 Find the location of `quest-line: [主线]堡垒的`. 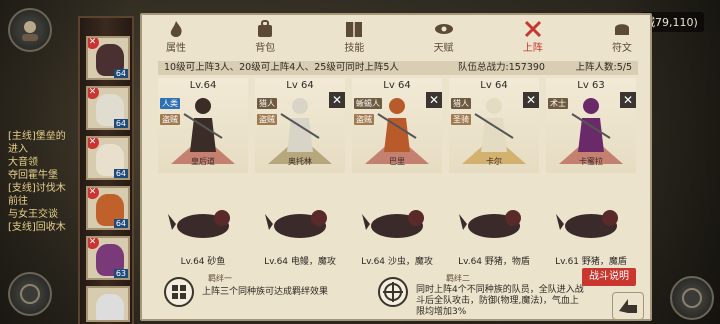

quest-line: [主线]堡垒的 is located at coordinates (37, 136).